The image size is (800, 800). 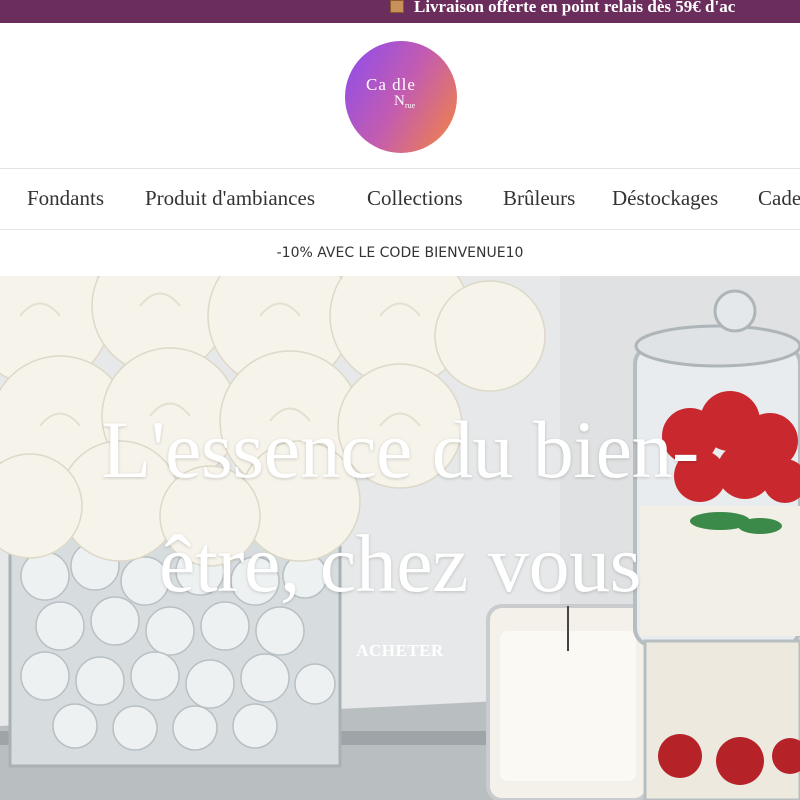 What do you see at coordinates (779, 198) in the screenshot?
I see `nav-item-cadeaux: Cade` at bounding box center [779, 198].